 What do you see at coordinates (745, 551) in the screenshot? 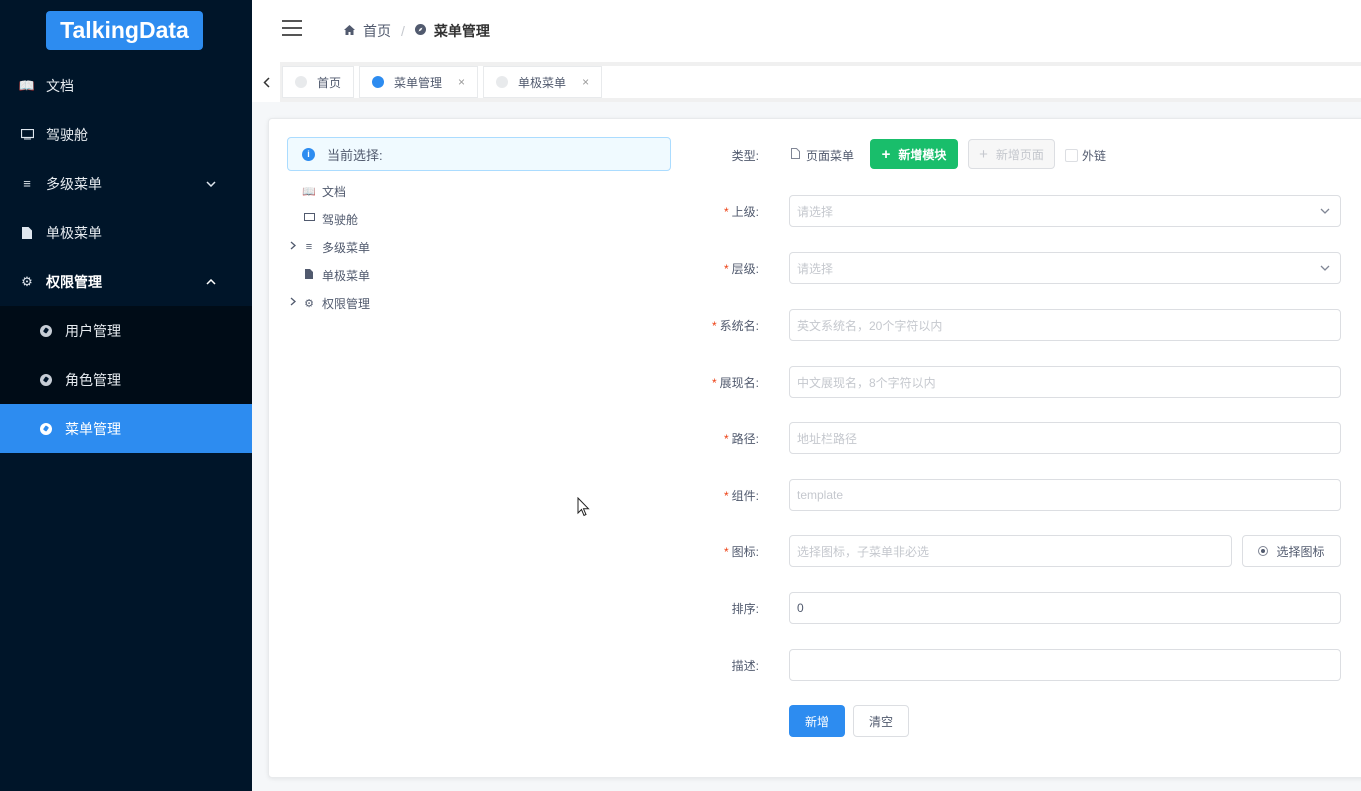
I see `icon-label: 图标:` at bounding box center [745, 551].